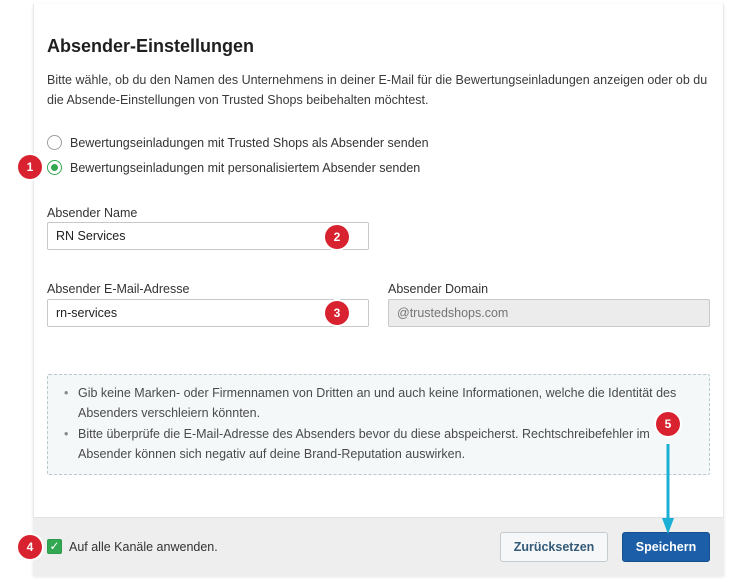  What do you see at coordinates (549, 313) in the screenshot?
I see `sender-domain-input` at bounding box center [549, 313].